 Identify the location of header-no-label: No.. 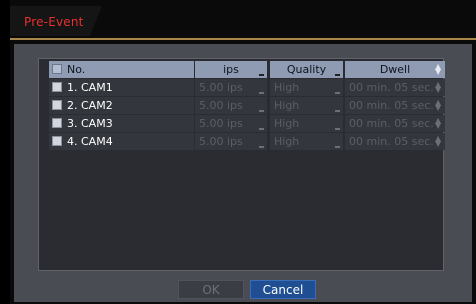
(76, 69).